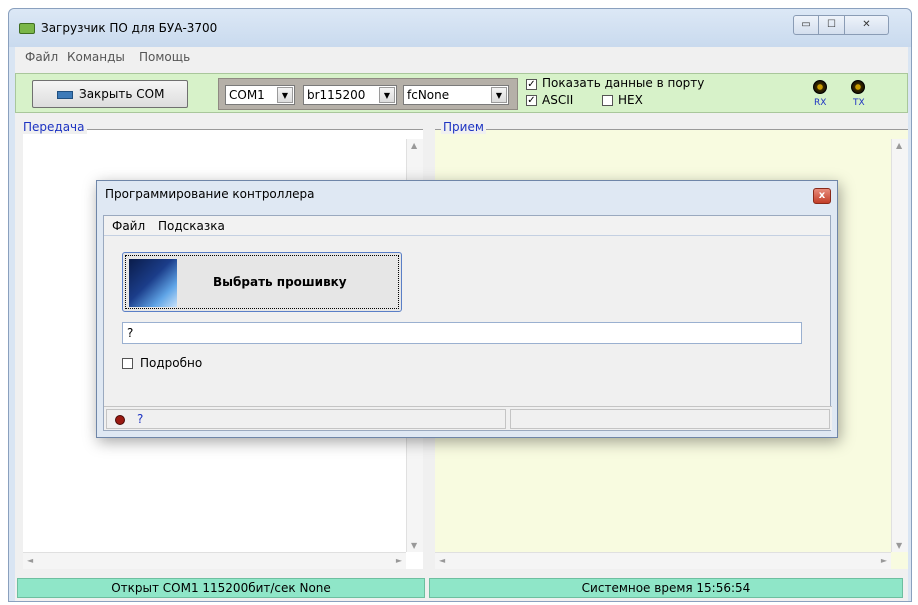 This screenshot has height=605, width=918. What do you see at coordinates (463, 127) in the screenshot?
I see `receive-label: Прием` at bounding box center [463, 127].